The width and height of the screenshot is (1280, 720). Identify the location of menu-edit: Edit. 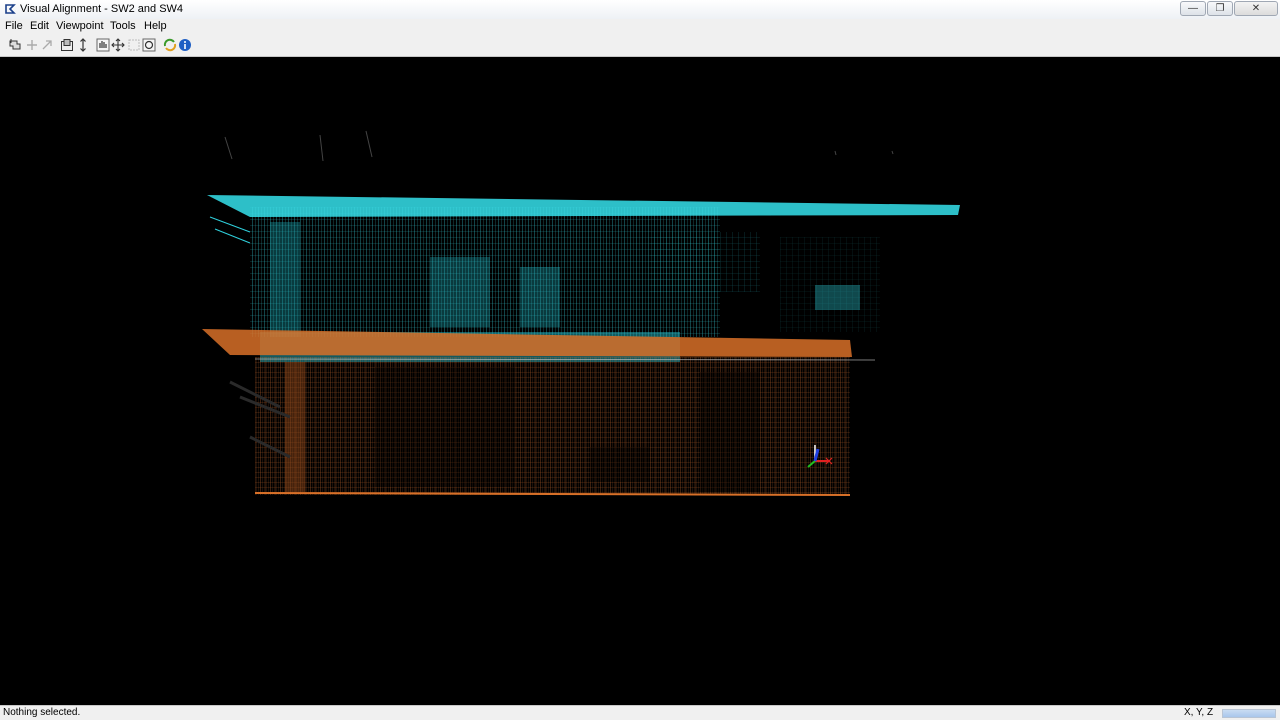
(39, 26).